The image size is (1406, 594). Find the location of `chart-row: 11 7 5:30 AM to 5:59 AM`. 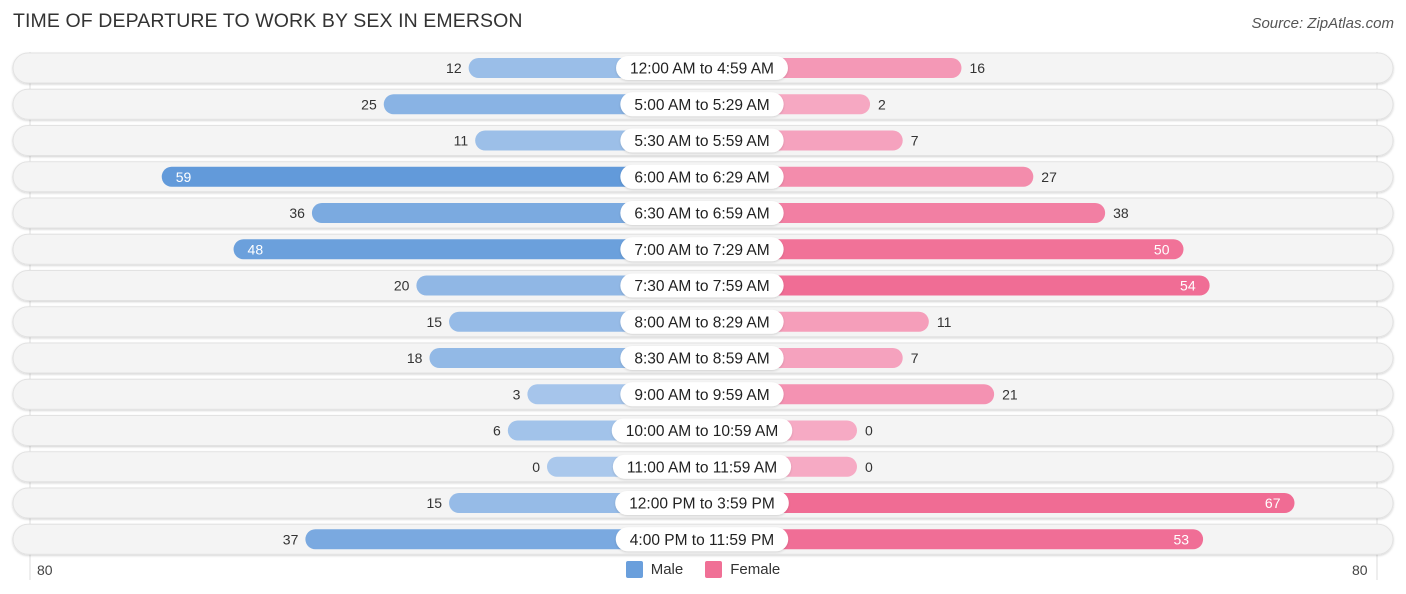

chart-row: 11 7 5:30 AM to 5:59 AM is located at coordinates (703, 140).